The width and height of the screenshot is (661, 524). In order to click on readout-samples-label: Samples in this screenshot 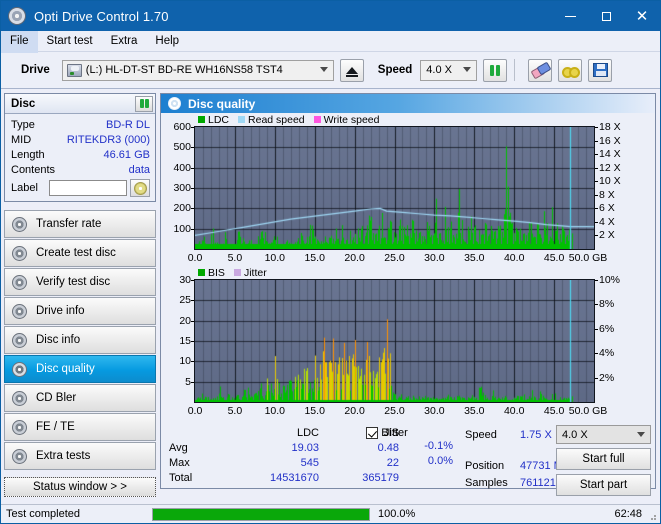, I will do `click(486, 482)`.